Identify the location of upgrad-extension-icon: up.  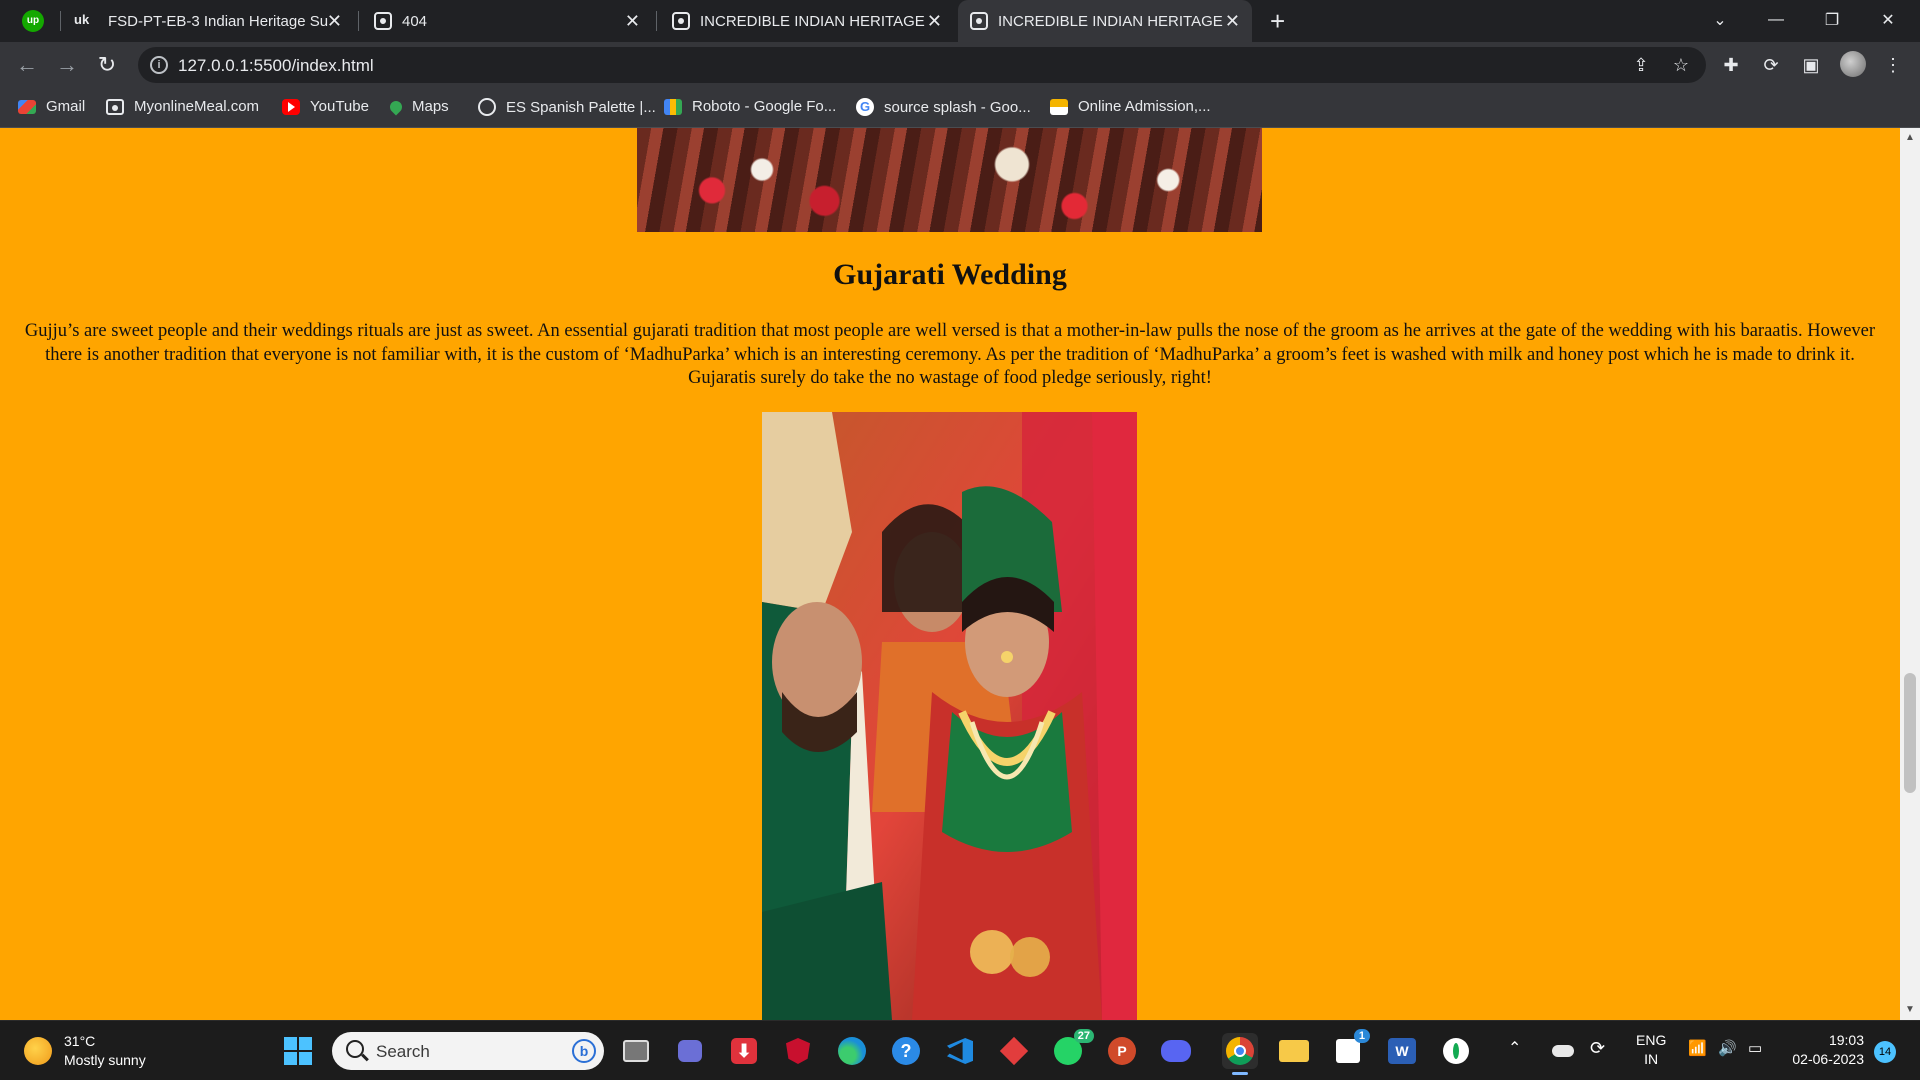
(33, 21).